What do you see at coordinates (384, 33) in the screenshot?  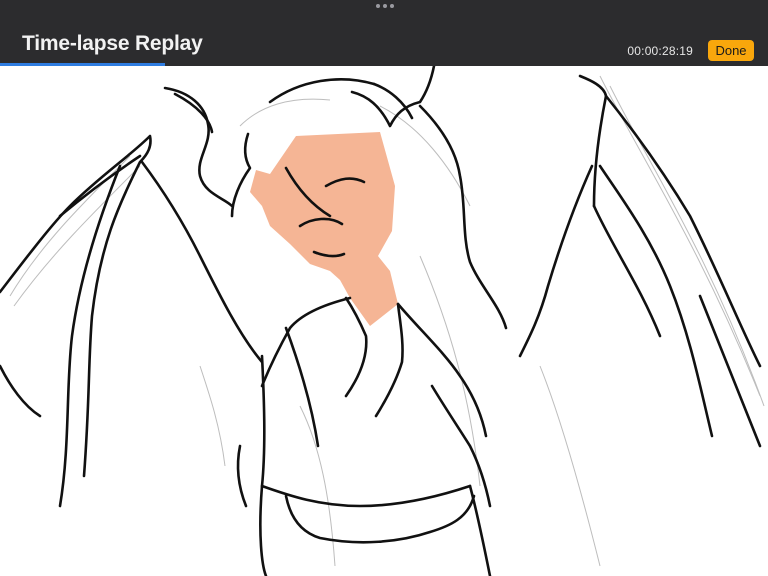 I see `header-bar: Time-lapse Replay 00:00:28:19 Done` at bounding box center [384, 33].